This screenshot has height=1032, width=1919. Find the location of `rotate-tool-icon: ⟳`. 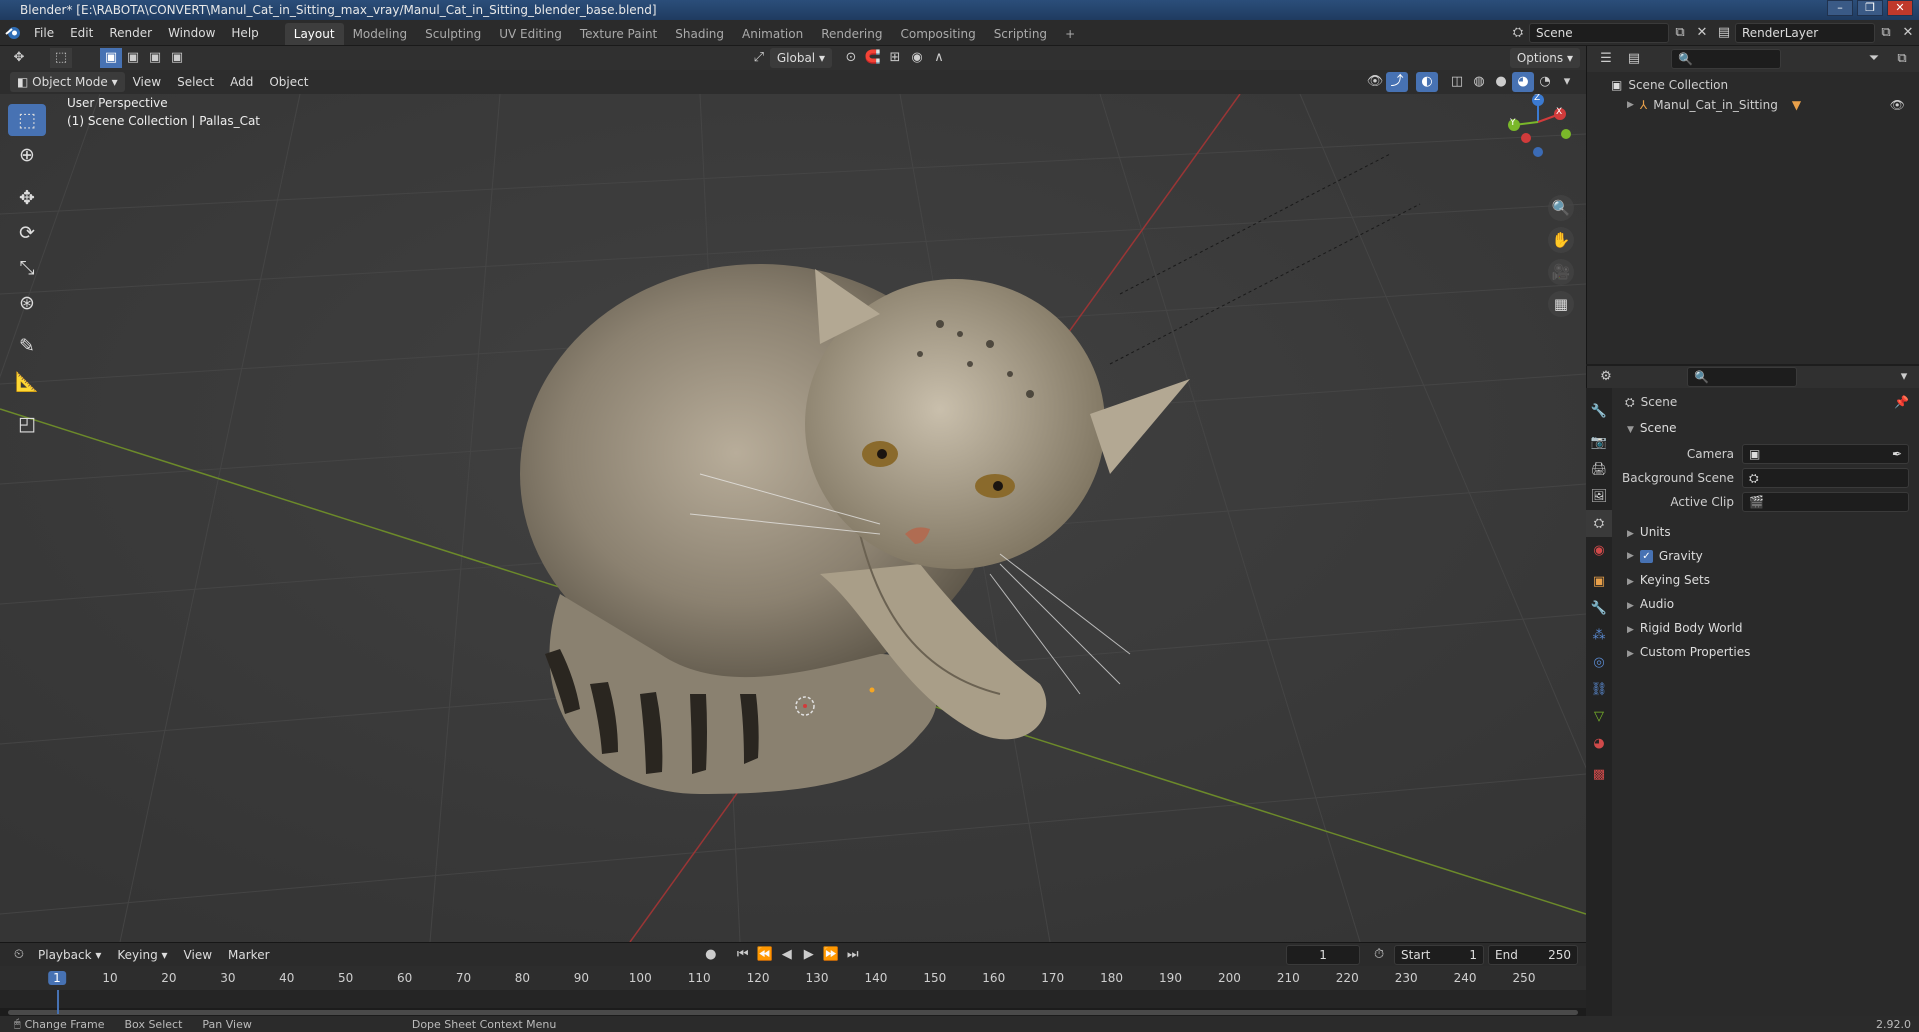

rotate-tool-icon: ⟳ is located at coordinates (27, 233).